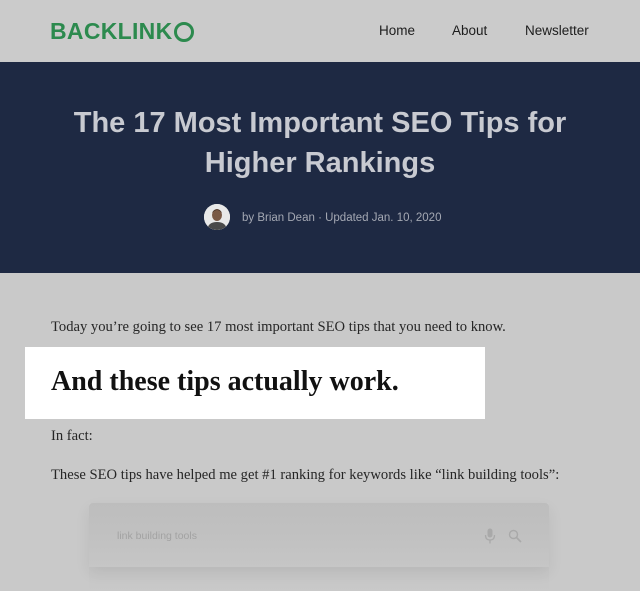  I want to click on page-title-line-1: The 17 Most Important SEO Tips for, so click(320, 123).